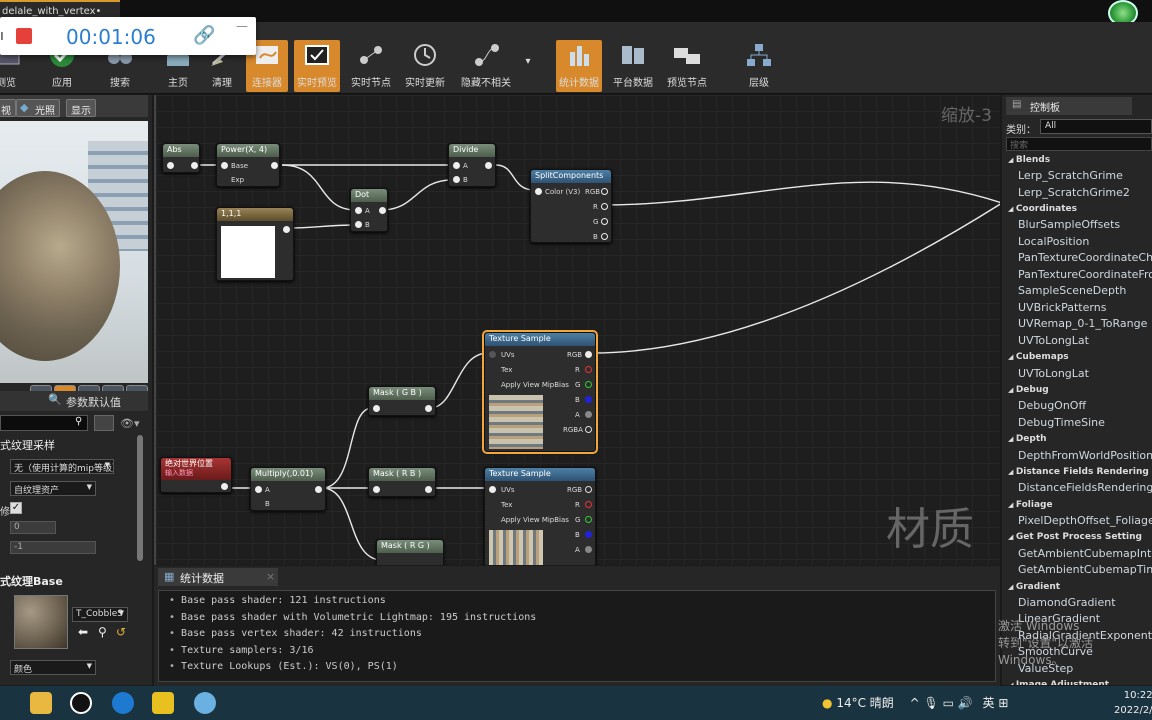 This screenshot has height=720, width=1152. What do you see at coordinates (62, 466) in the screenshot?
I see `mip-value-mode-dropdown: 无（使用计算的mip等级）` at bounding box center [62, 466].